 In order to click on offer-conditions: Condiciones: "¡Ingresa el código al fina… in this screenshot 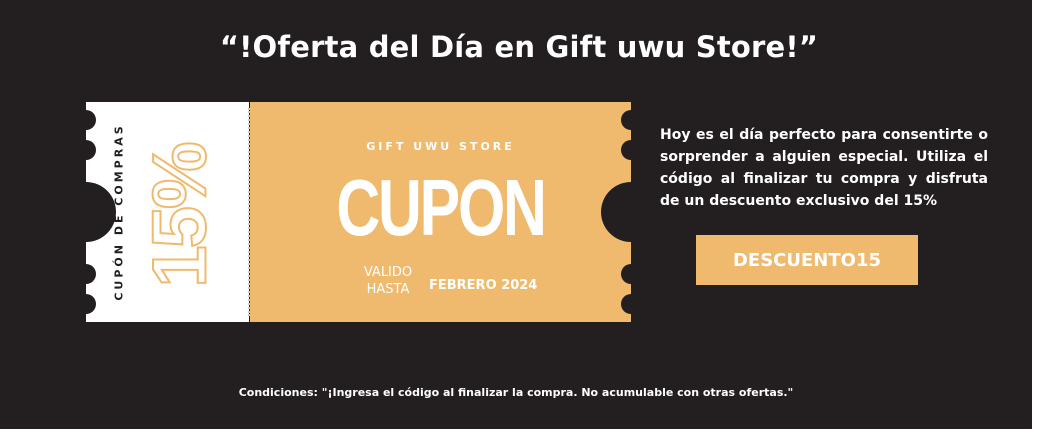, I will do `click(516, 392)`.